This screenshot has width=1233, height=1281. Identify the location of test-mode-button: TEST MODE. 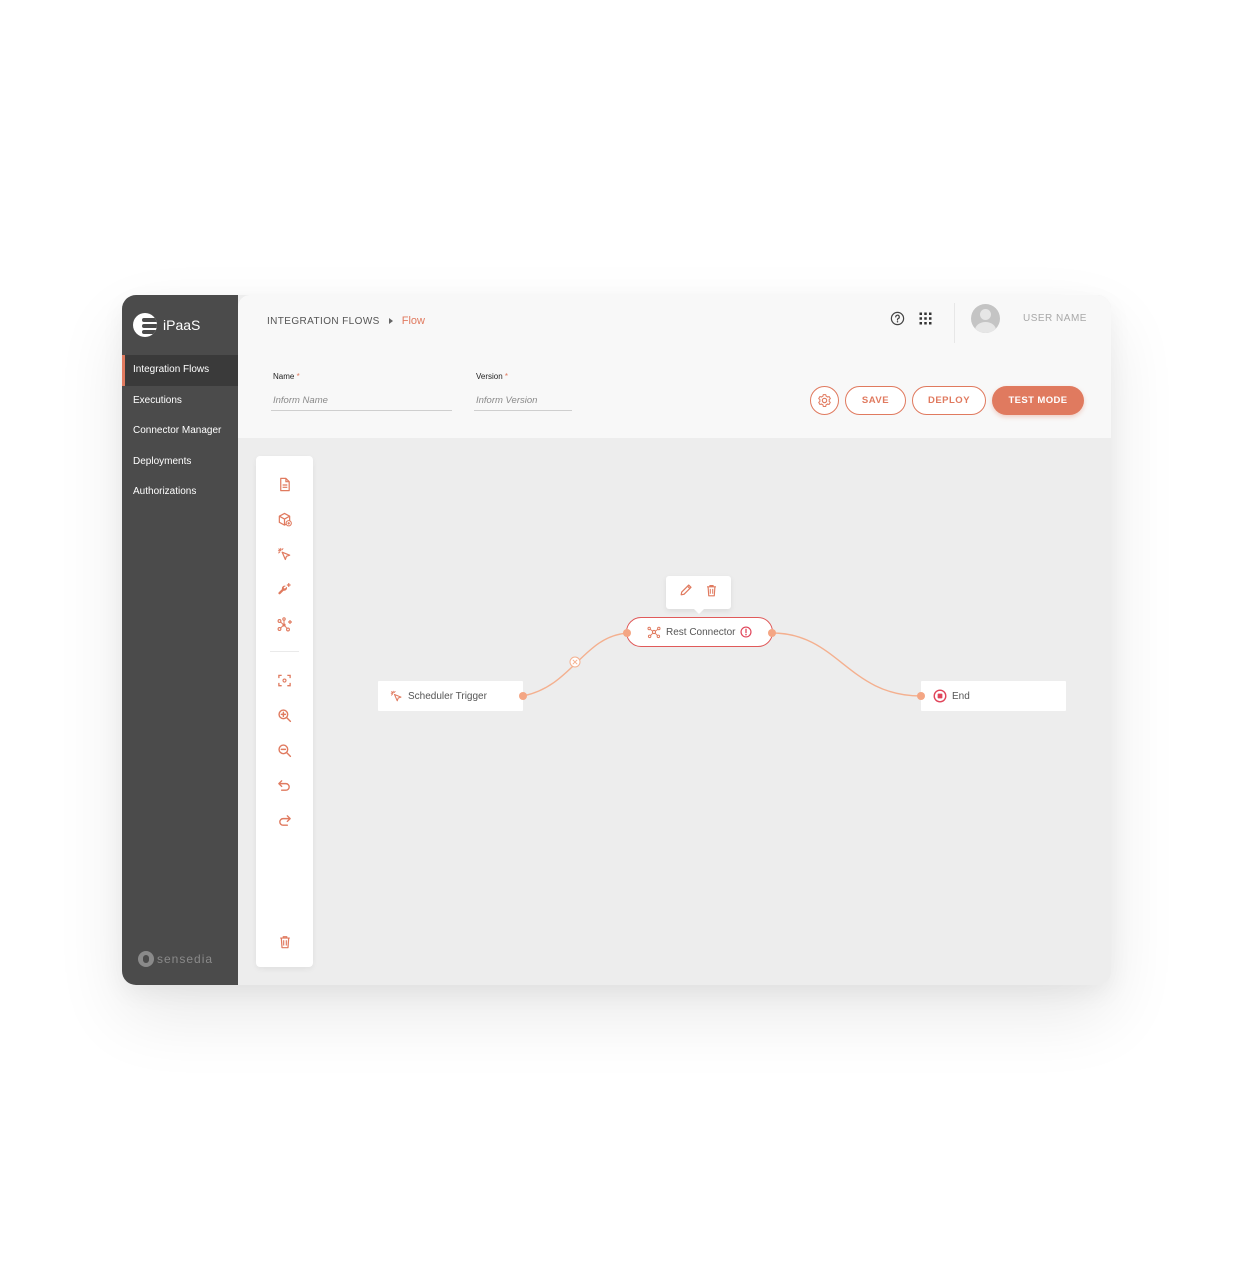
(1038, 400).